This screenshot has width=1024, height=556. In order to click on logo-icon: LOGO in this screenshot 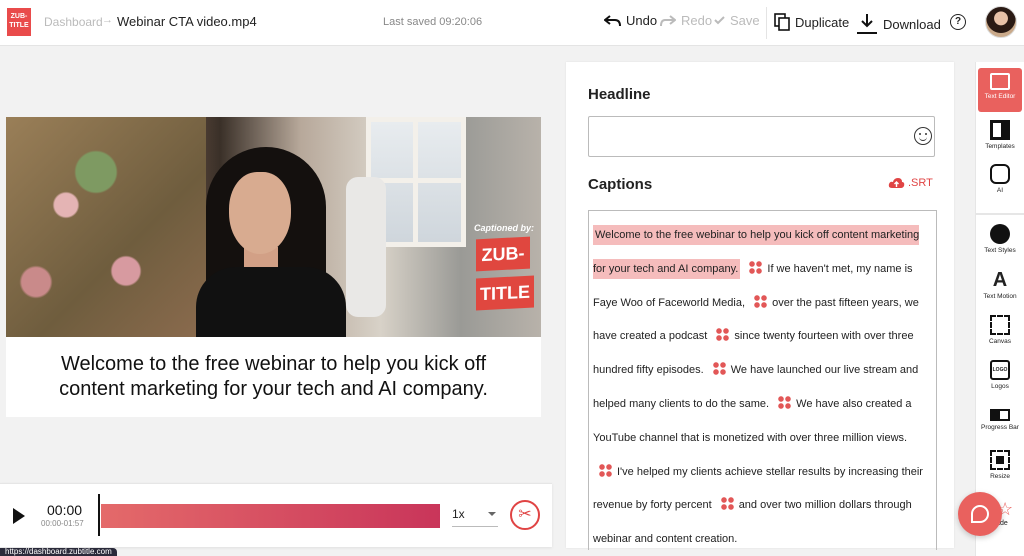, I will do `click(1000, 370)`.